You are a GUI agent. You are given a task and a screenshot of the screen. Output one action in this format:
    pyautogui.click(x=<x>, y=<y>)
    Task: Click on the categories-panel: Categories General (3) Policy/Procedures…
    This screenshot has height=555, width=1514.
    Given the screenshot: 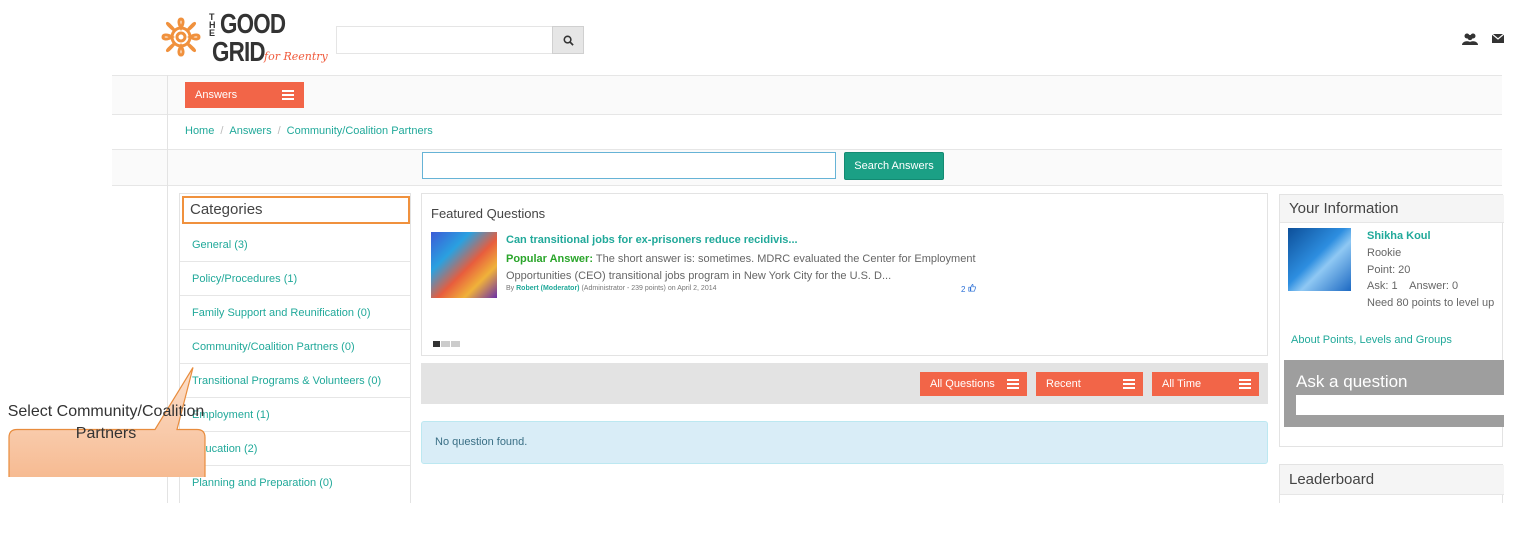 What is the action you would take?
    pyautogui.click(x=295, y=353)
    